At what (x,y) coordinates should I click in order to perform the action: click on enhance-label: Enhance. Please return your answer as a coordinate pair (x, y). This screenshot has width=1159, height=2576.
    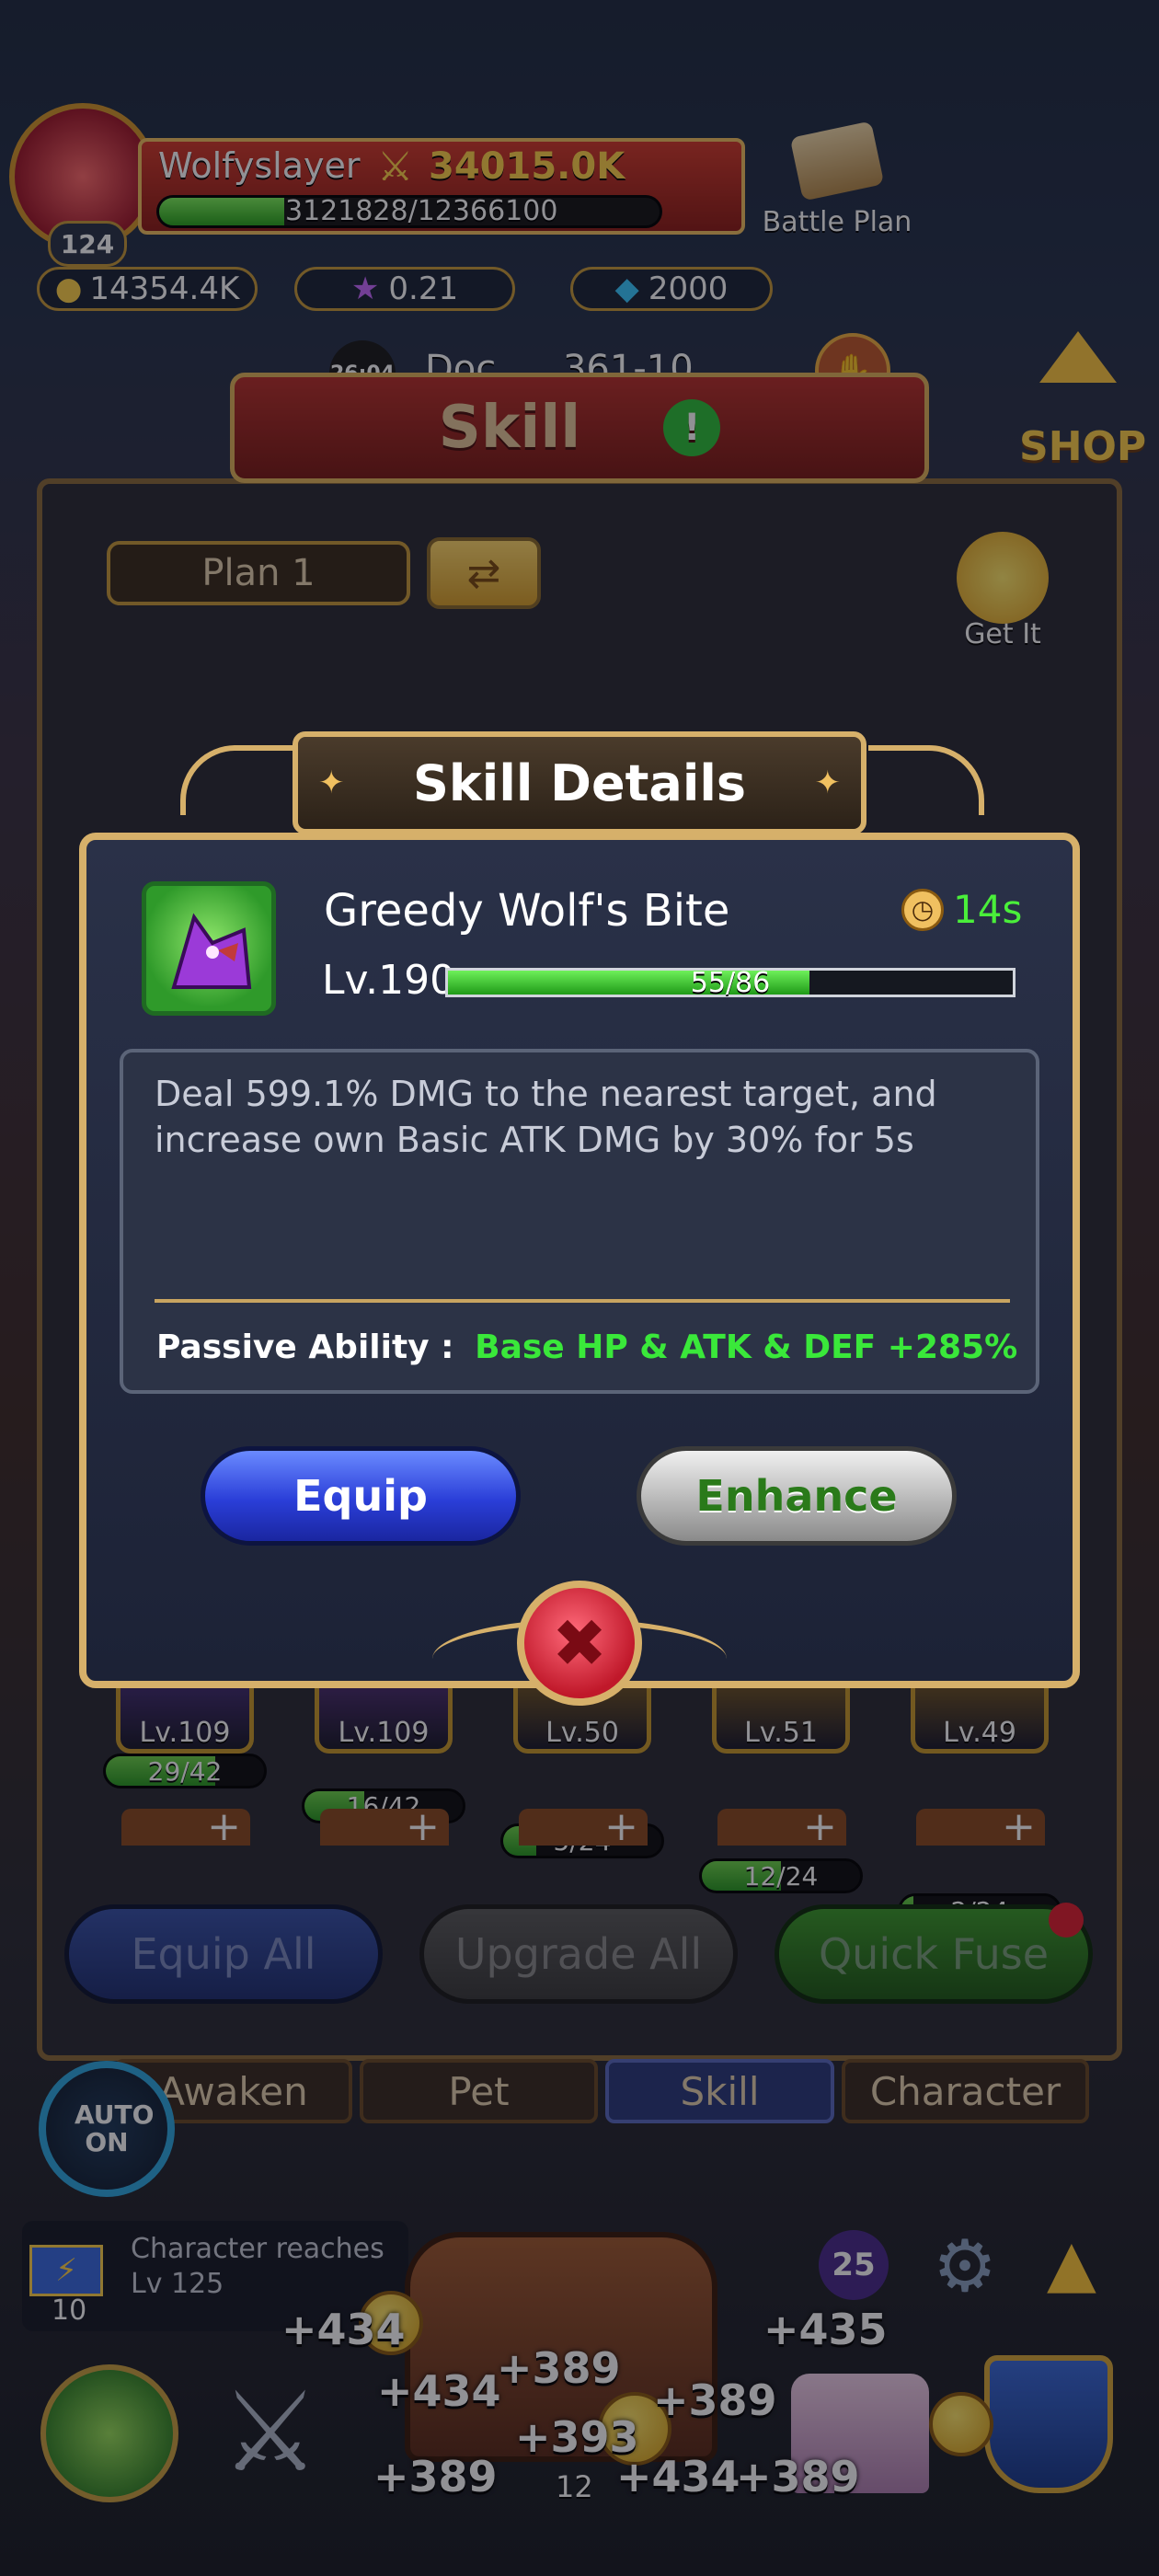
    Looking at the image, I should click on (796, 1496).